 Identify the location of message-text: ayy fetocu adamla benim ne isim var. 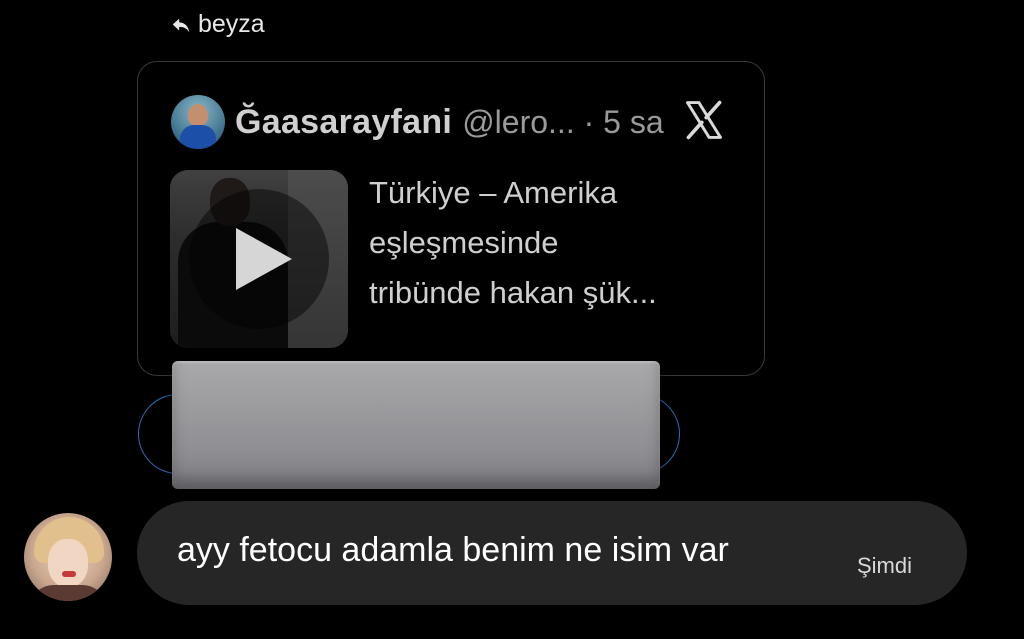
(453, 550).